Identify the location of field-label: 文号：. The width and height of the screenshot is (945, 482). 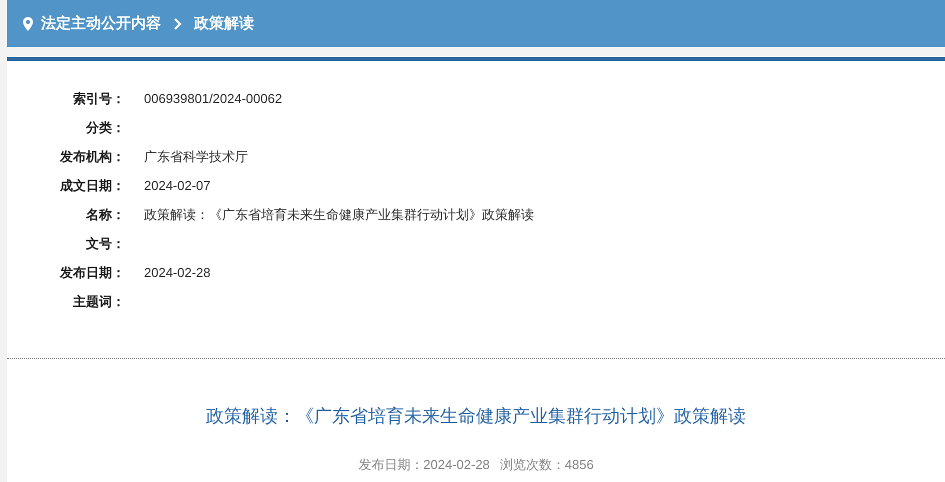
(105, 243).